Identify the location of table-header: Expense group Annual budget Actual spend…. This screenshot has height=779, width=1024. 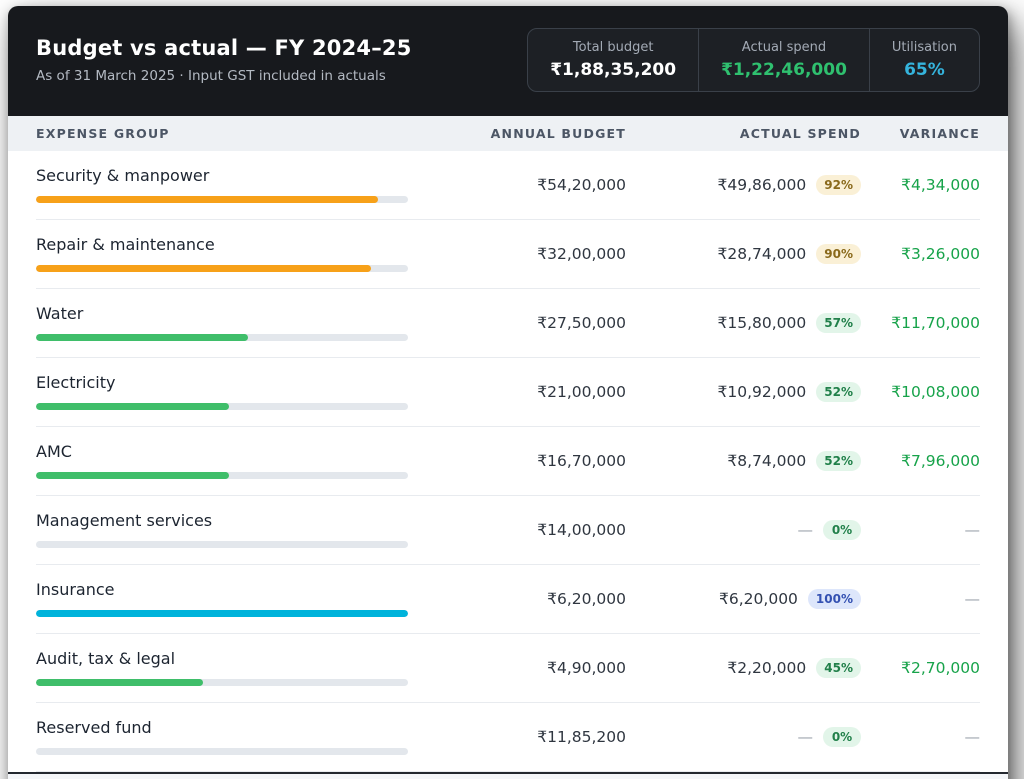
(508, 133).